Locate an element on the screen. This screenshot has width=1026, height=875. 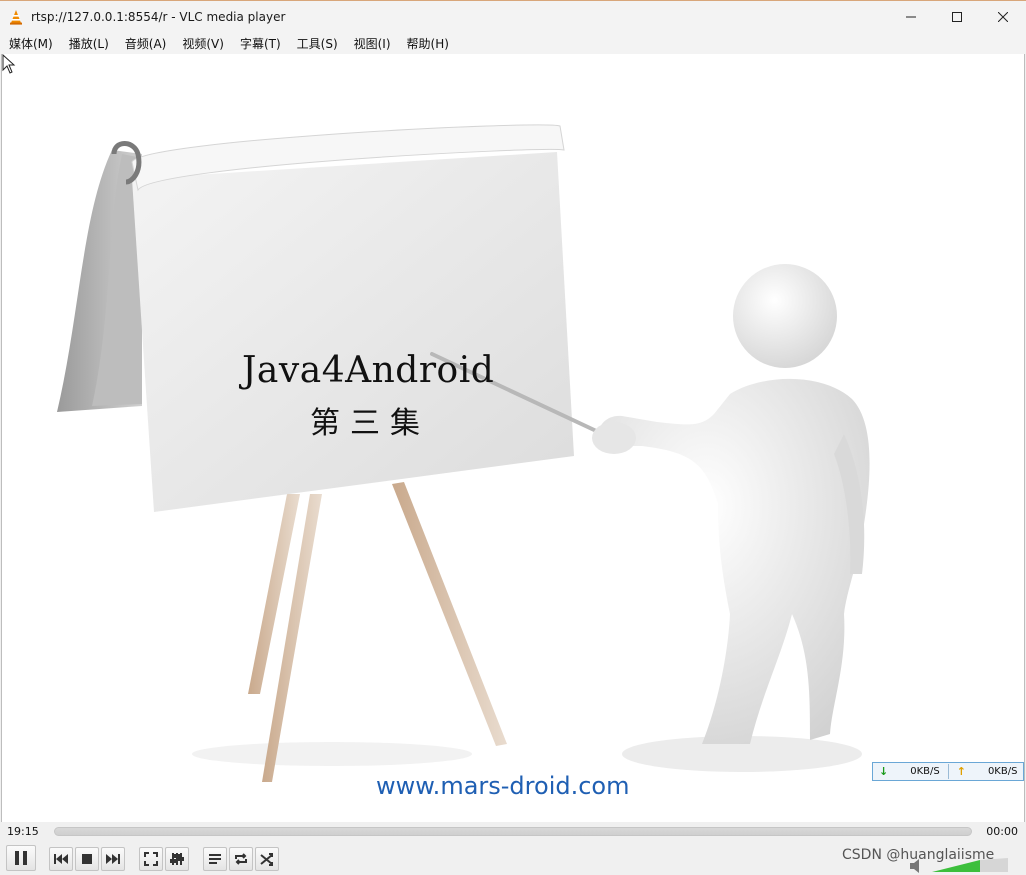
download-speed: 0KB/S is located at coordinates (925, 771).